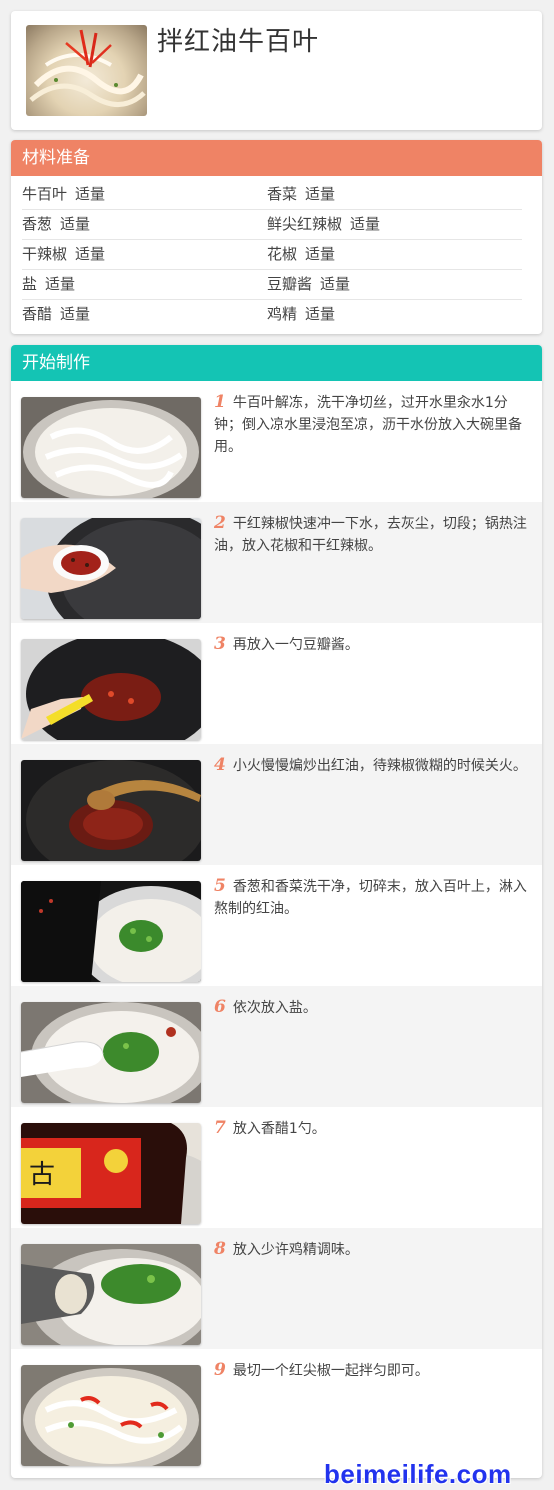  I want to click on step-text: 7 放入香醋1勺。, so click(373, 1128).